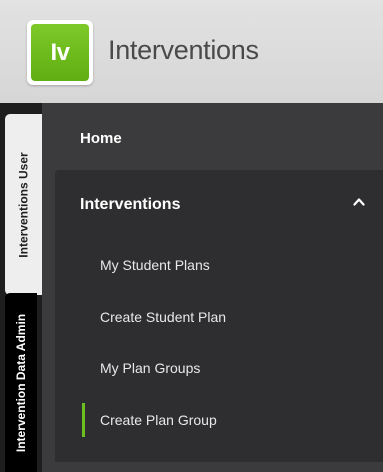  Describe the element at coordinates (212, 138) in the screenshot. I see `nav-item-home: Home` at that location.